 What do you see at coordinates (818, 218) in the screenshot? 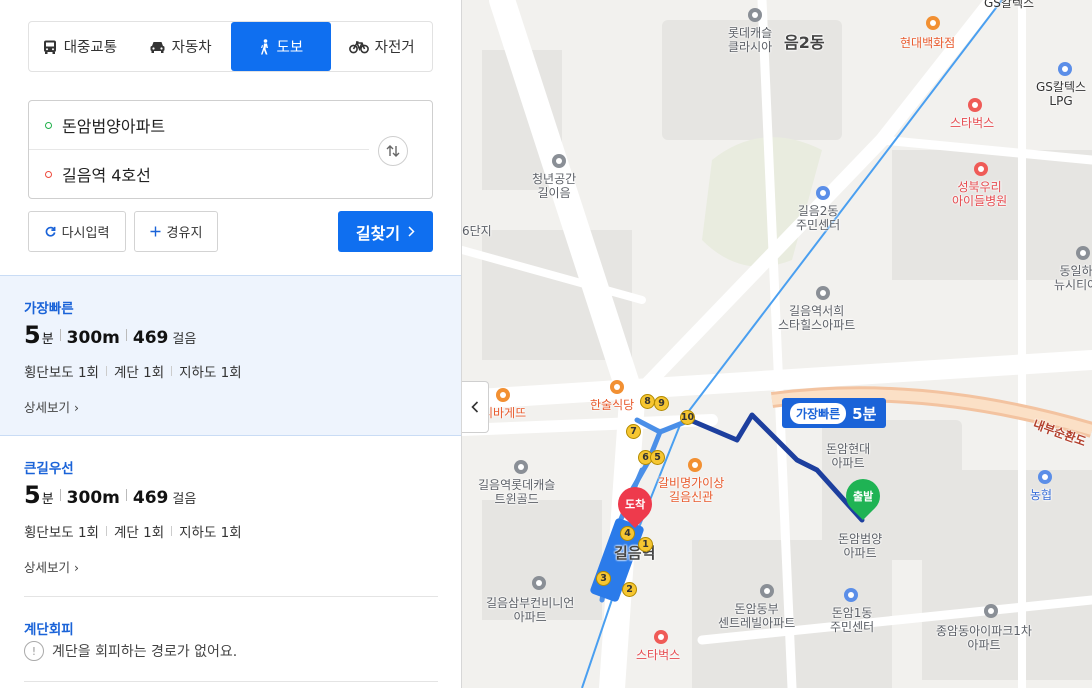
I see `map-label: 길음2동 주민센터` at bounding box center [818, 218].